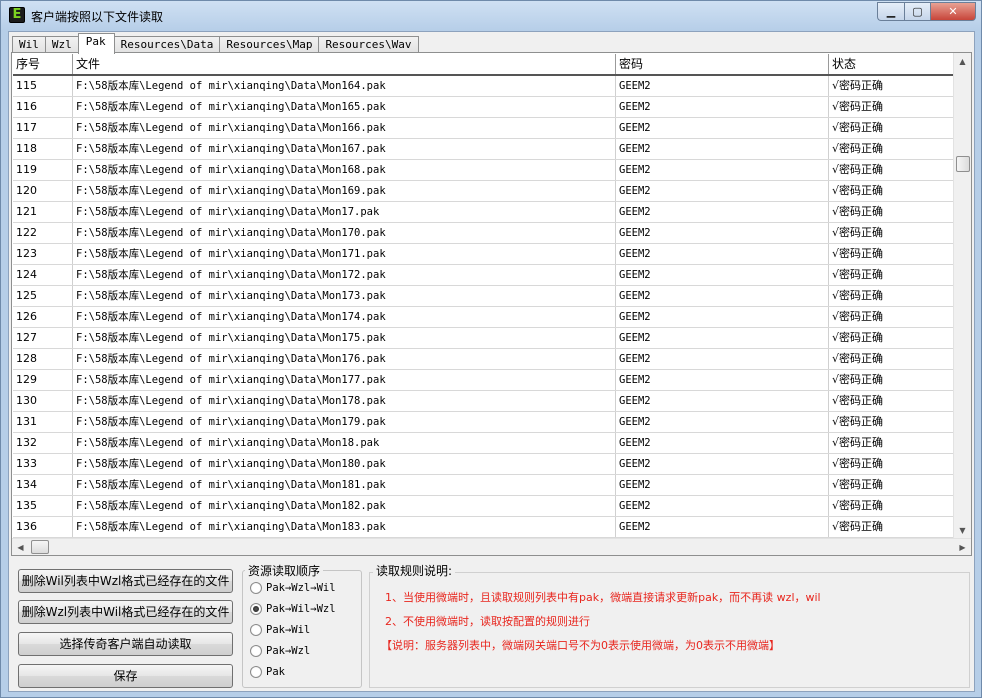  I want to click on delete-wil-duplicates-button: 删除Wil列表中Wzl格式已经存在的文件, so click(125, 581).